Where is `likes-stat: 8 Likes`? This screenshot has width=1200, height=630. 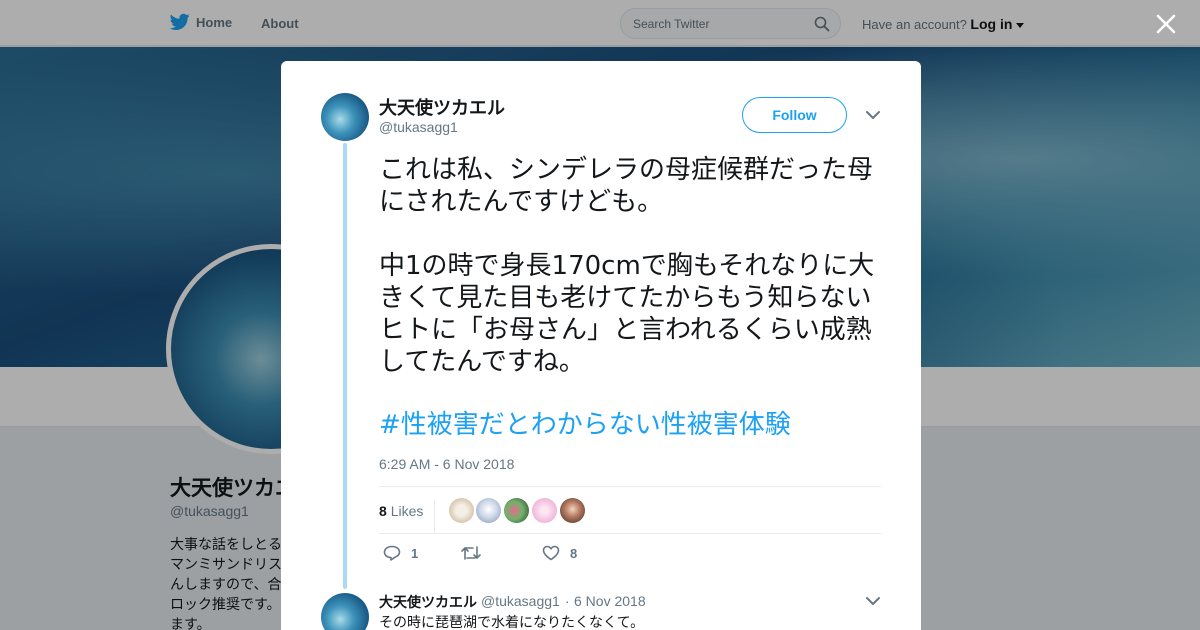
likes-stat: 8 Likes is located at coordinates (401, 511).